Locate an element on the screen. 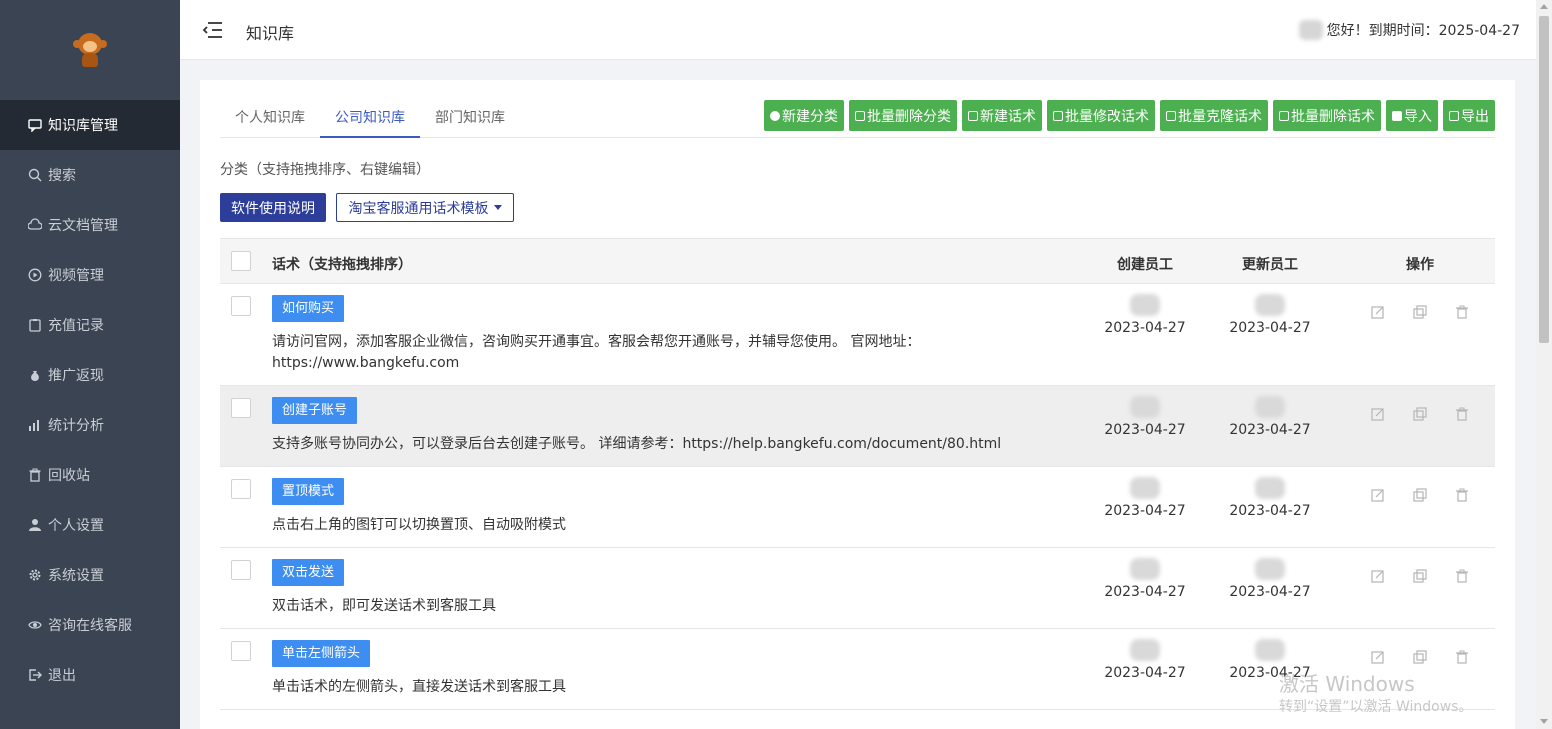  header-creator: 创建员工 is located at coordinates (1145, 265).